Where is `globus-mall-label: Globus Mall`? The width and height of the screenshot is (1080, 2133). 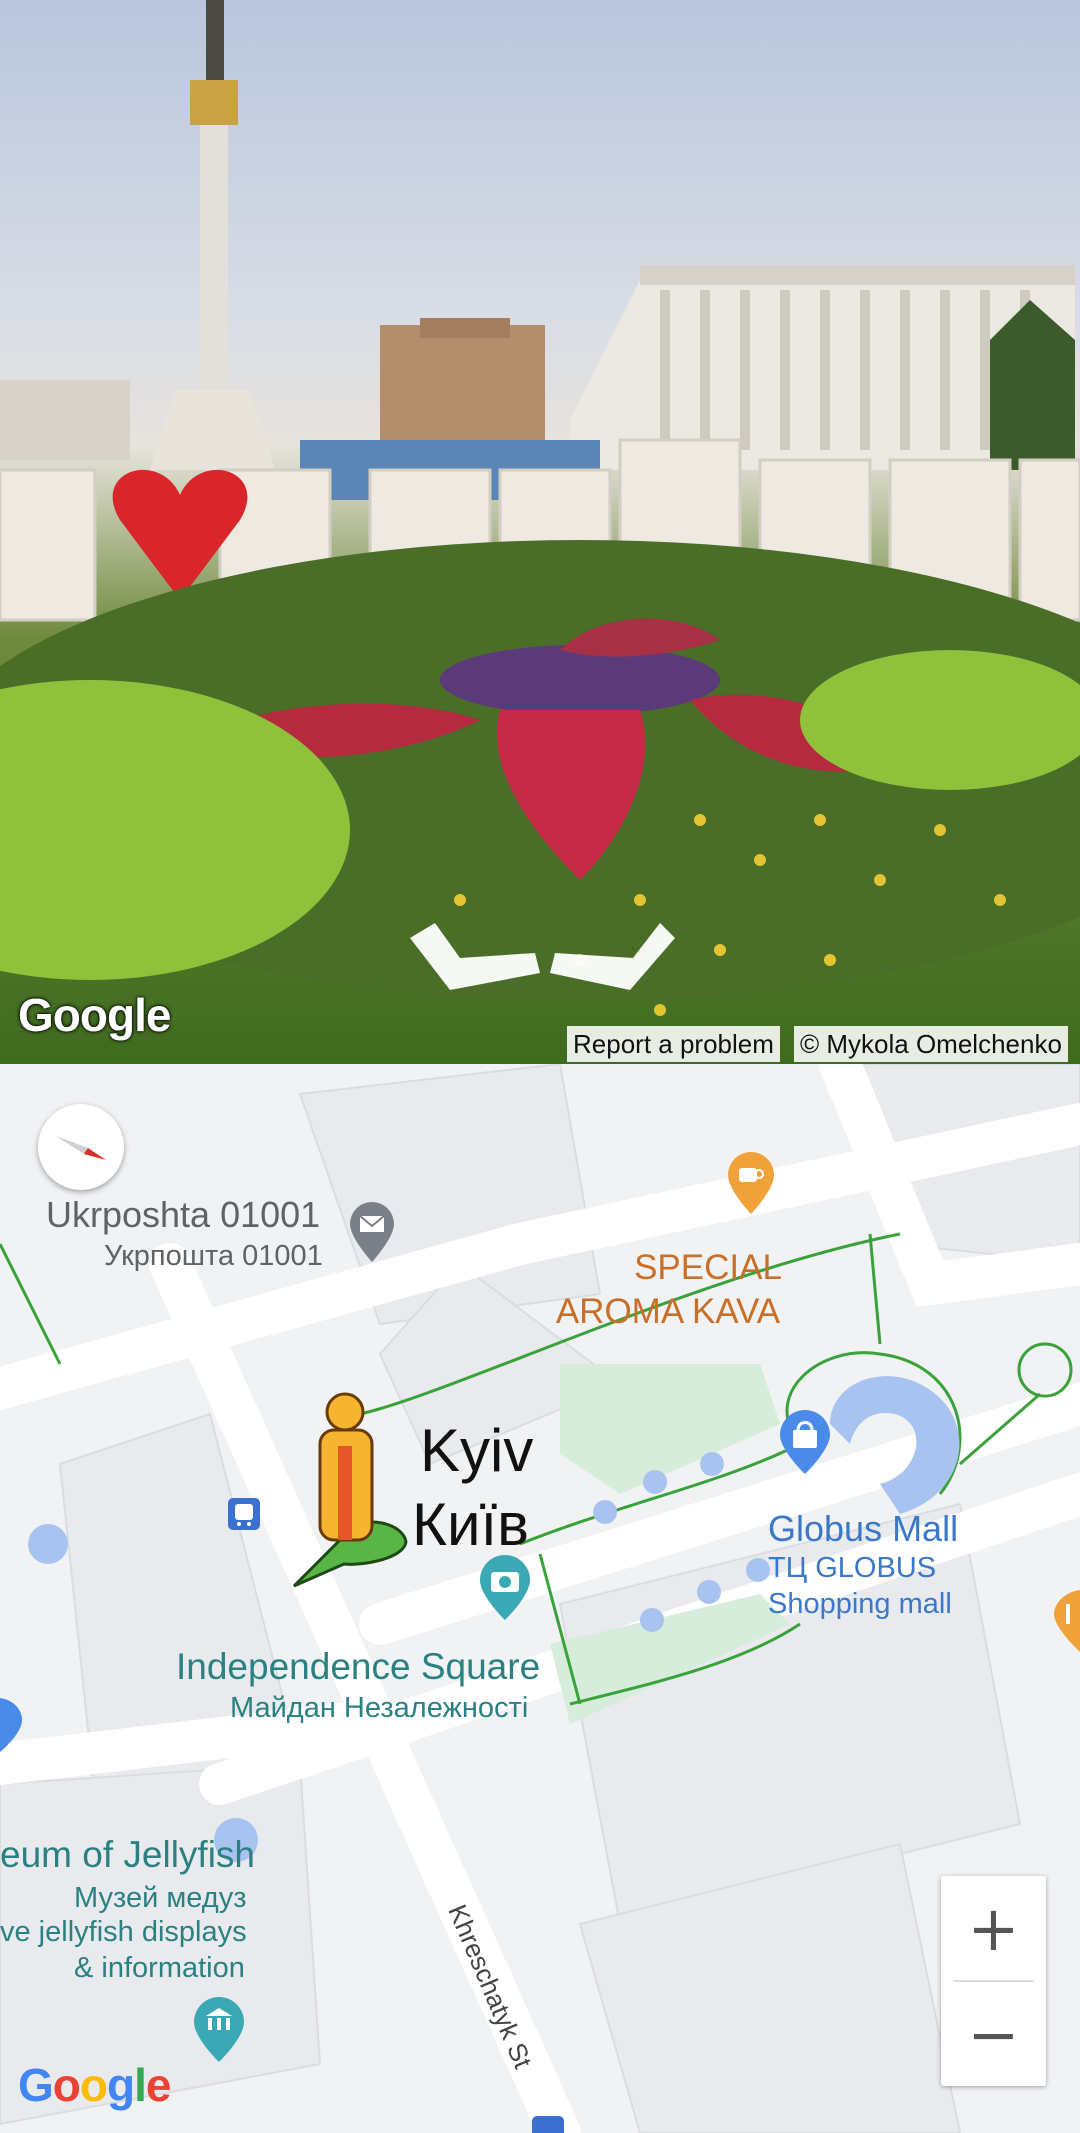
globus-mall-label: Globus Mall is located at coordinates (863, 1529).